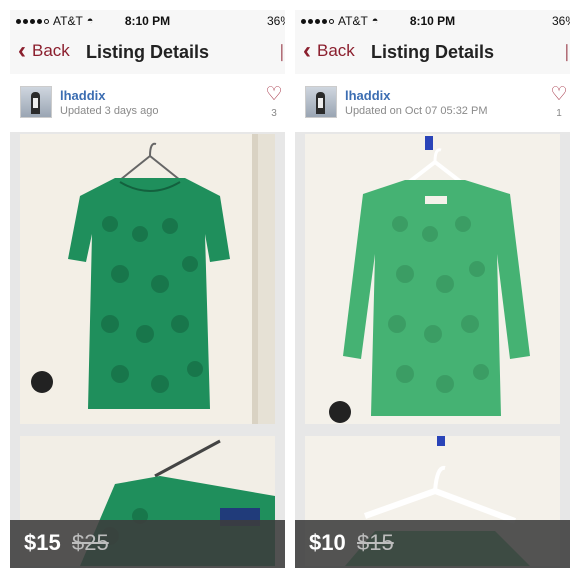 This screenshot has width=580, height=580. I want to click on price-bar: $15 $25, so click(147, 544).